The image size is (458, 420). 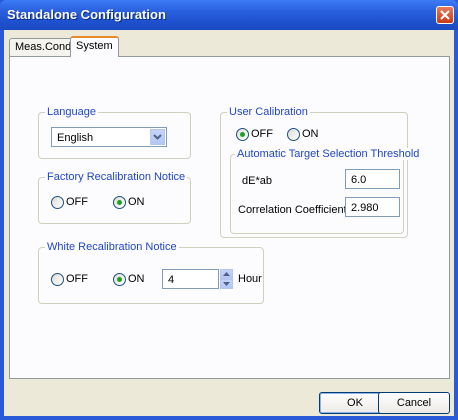 I want to click on language-group: Language English, so click(x=114, y=132).